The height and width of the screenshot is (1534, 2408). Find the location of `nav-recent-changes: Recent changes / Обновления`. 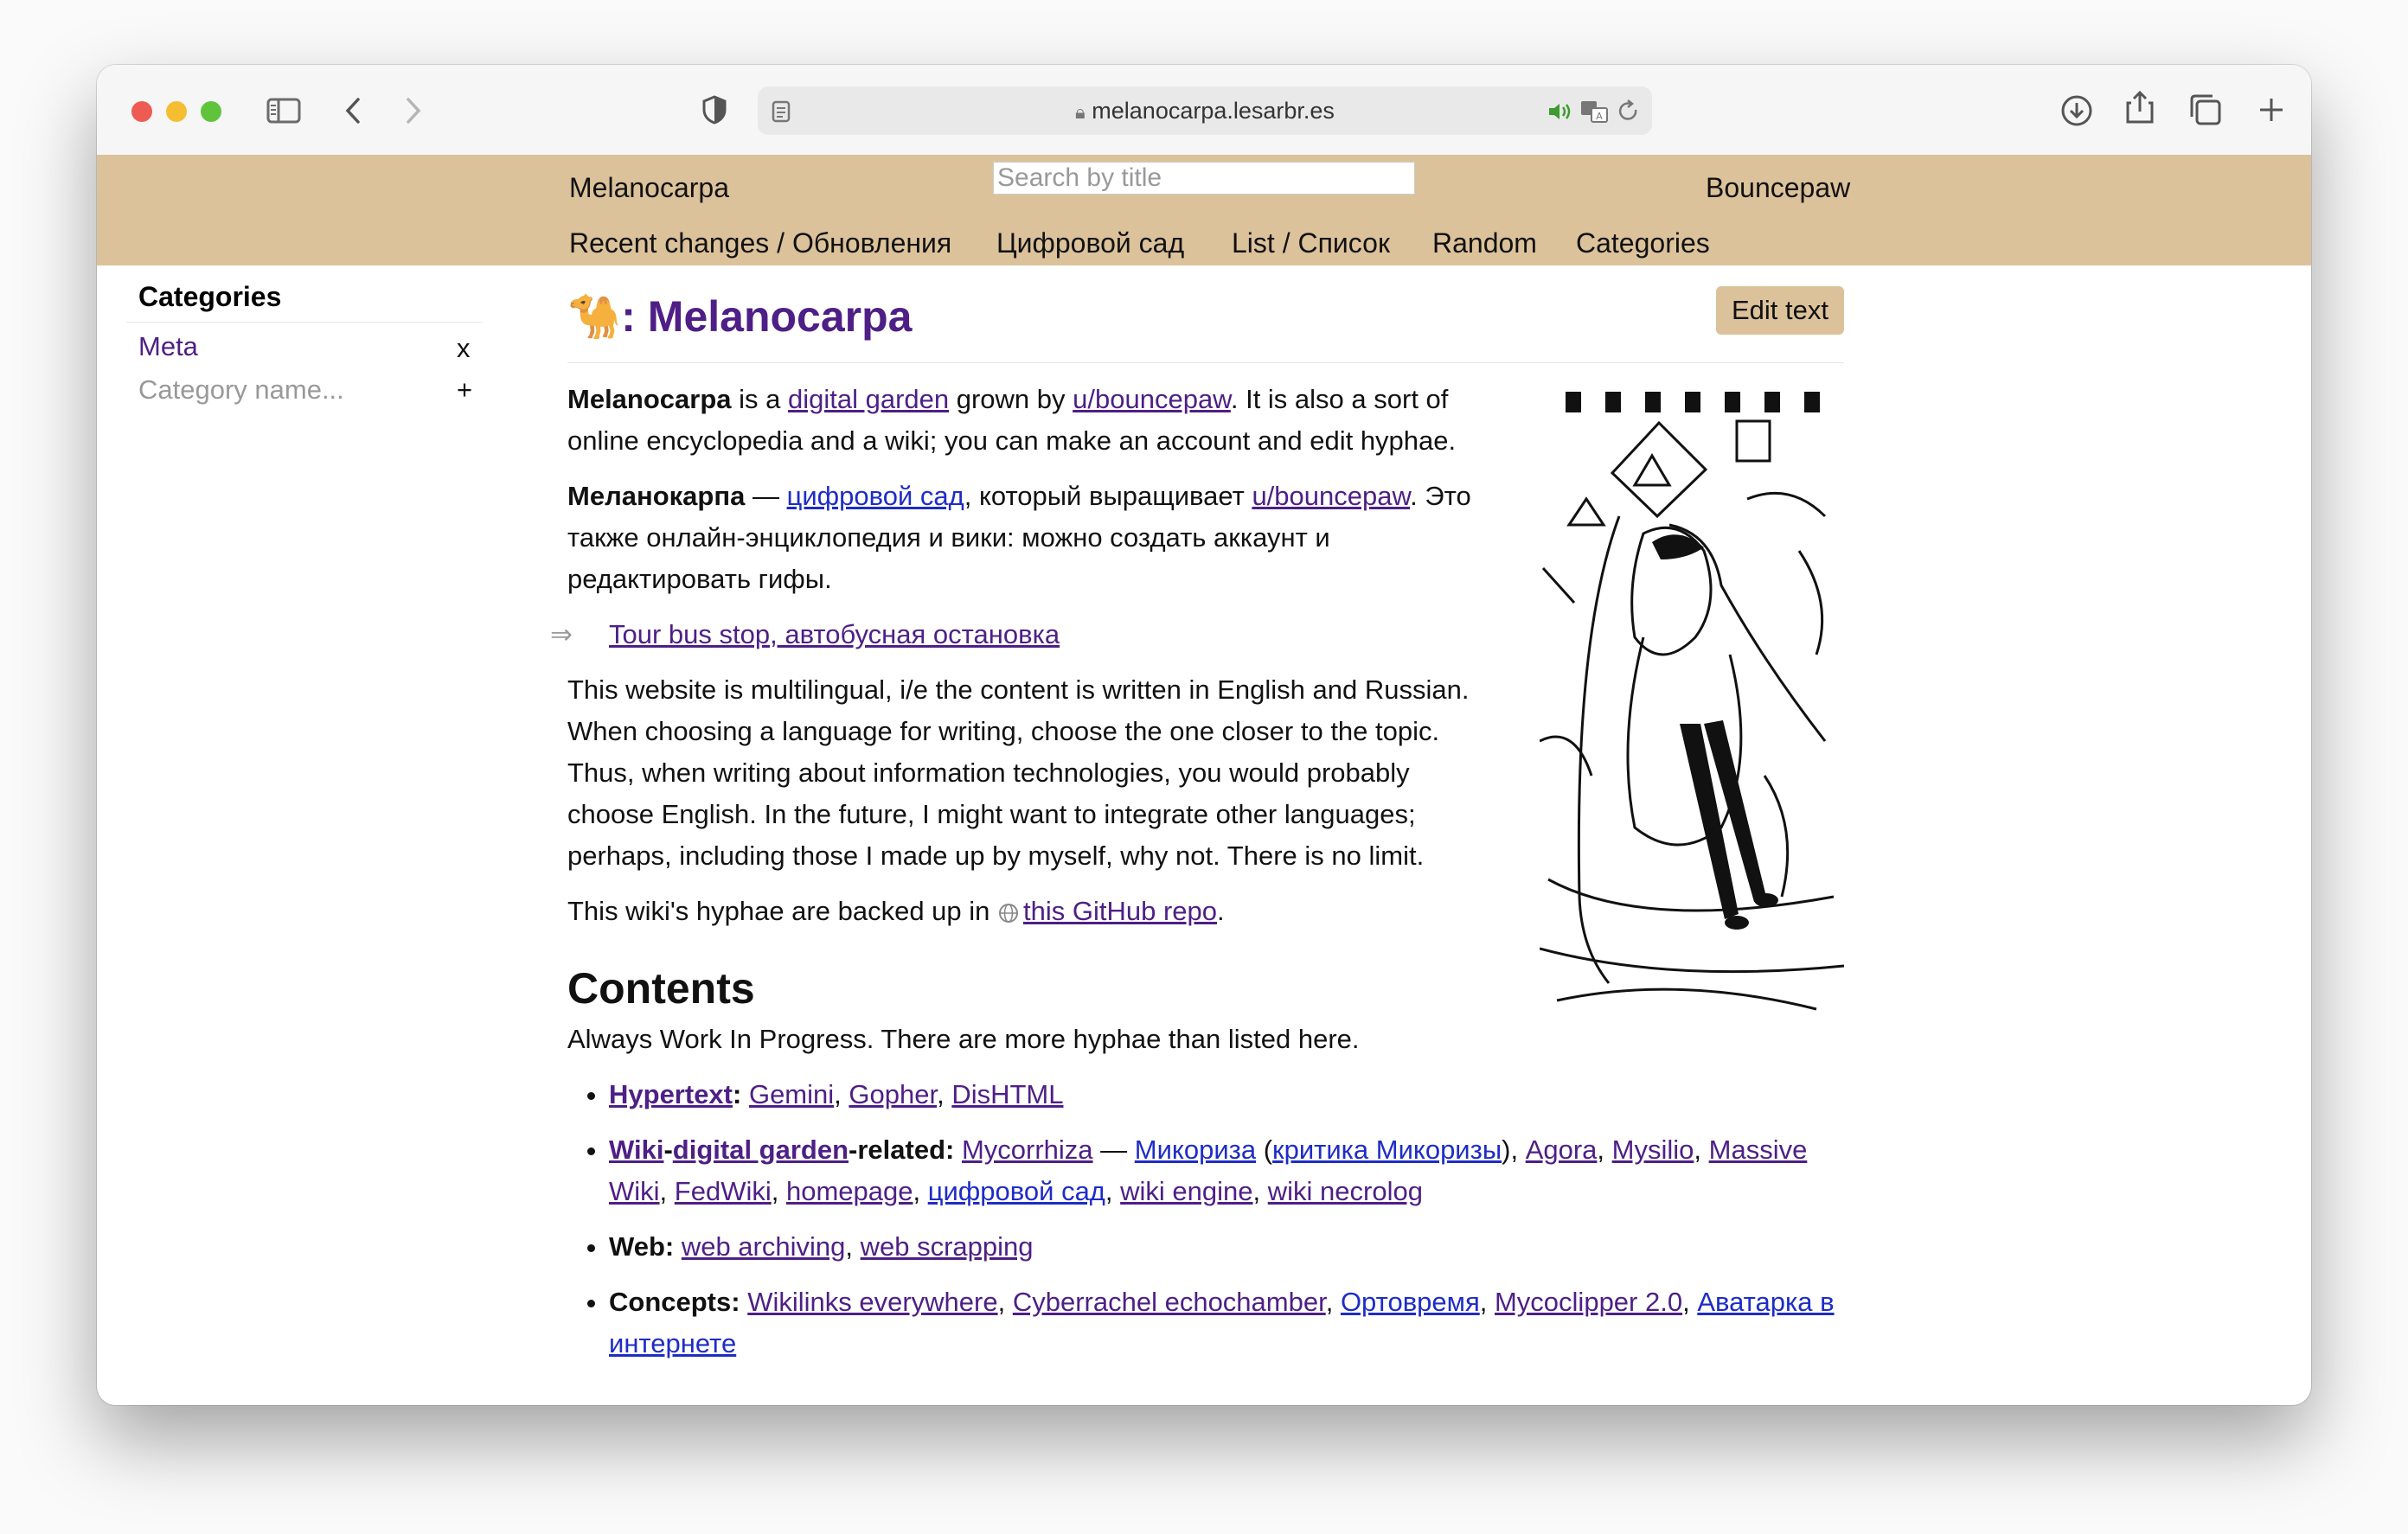

nav-recent-changes: Recent changes / Обновления is located at coordinates (760, 243).